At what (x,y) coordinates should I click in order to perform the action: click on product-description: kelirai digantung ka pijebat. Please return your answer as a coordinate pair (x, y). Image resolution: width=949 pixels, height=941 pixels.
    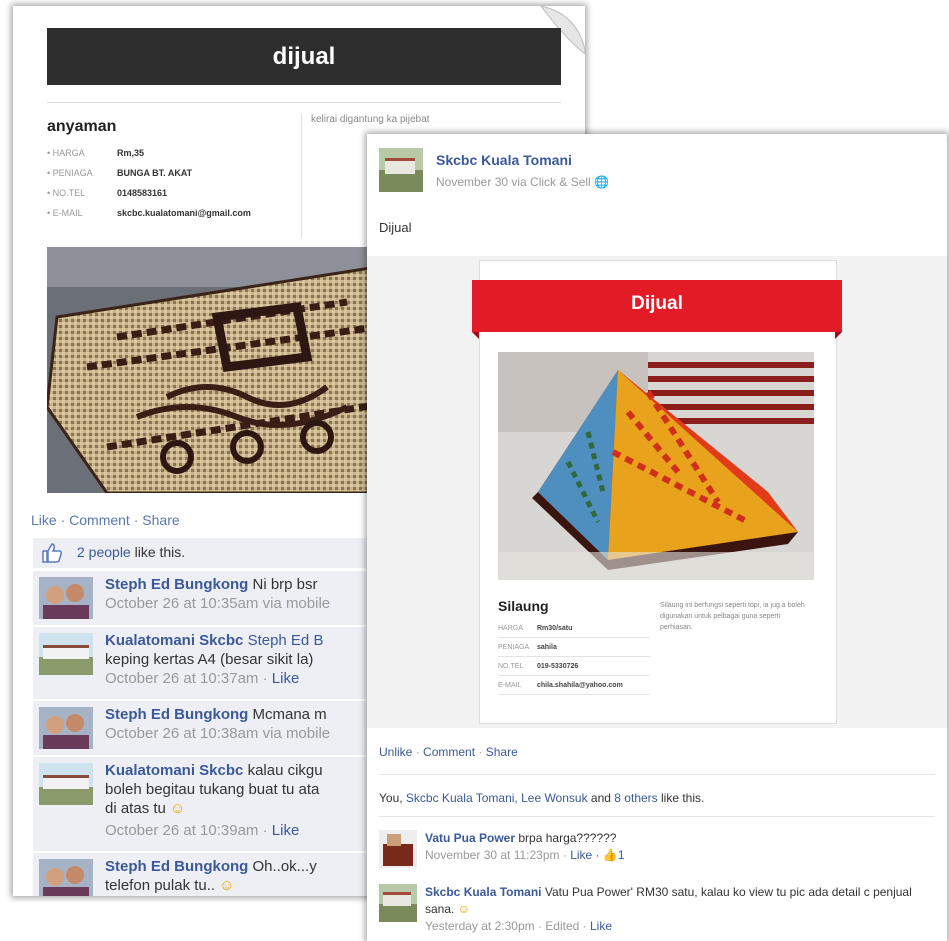
    Looking at the image, I should click on (370, 119).